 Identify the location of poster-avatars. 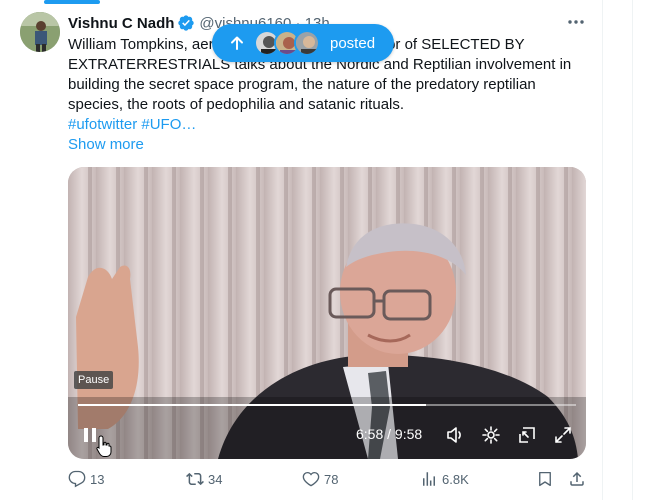
(287, 43).